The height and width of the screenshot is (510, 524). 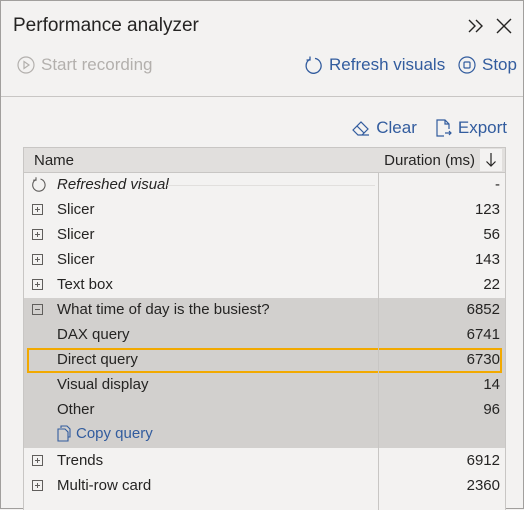 What do you see at coordinates (113, 184) in the screenshot?
I see `row-label: Refreshed visual` at bounding box center [113, 184].